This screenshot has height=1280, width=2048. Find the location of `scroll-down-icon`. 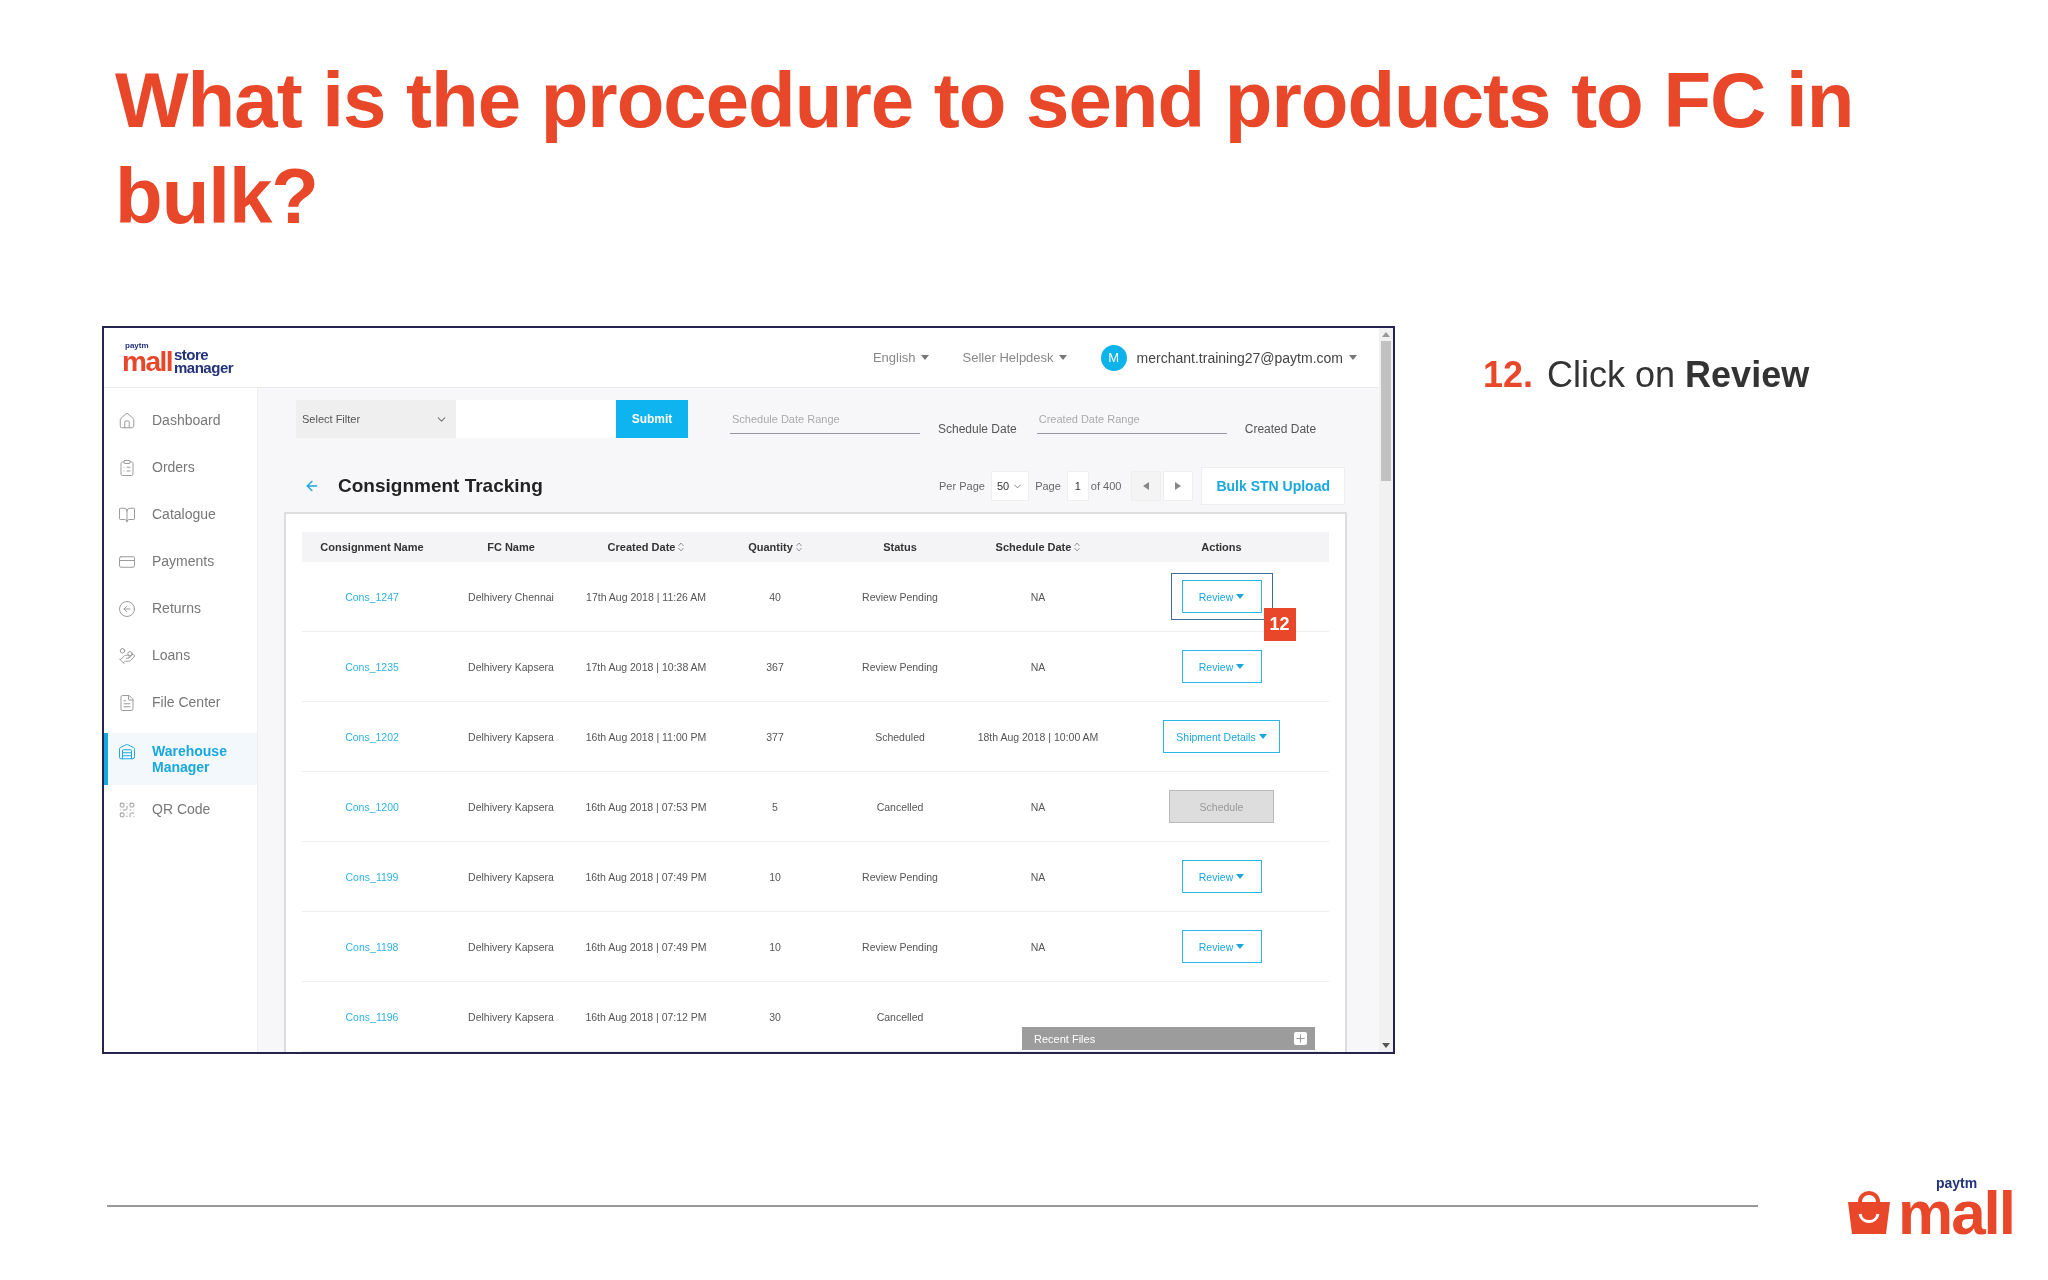

scroll-down-icon is located at coordinates (1386, 1045).